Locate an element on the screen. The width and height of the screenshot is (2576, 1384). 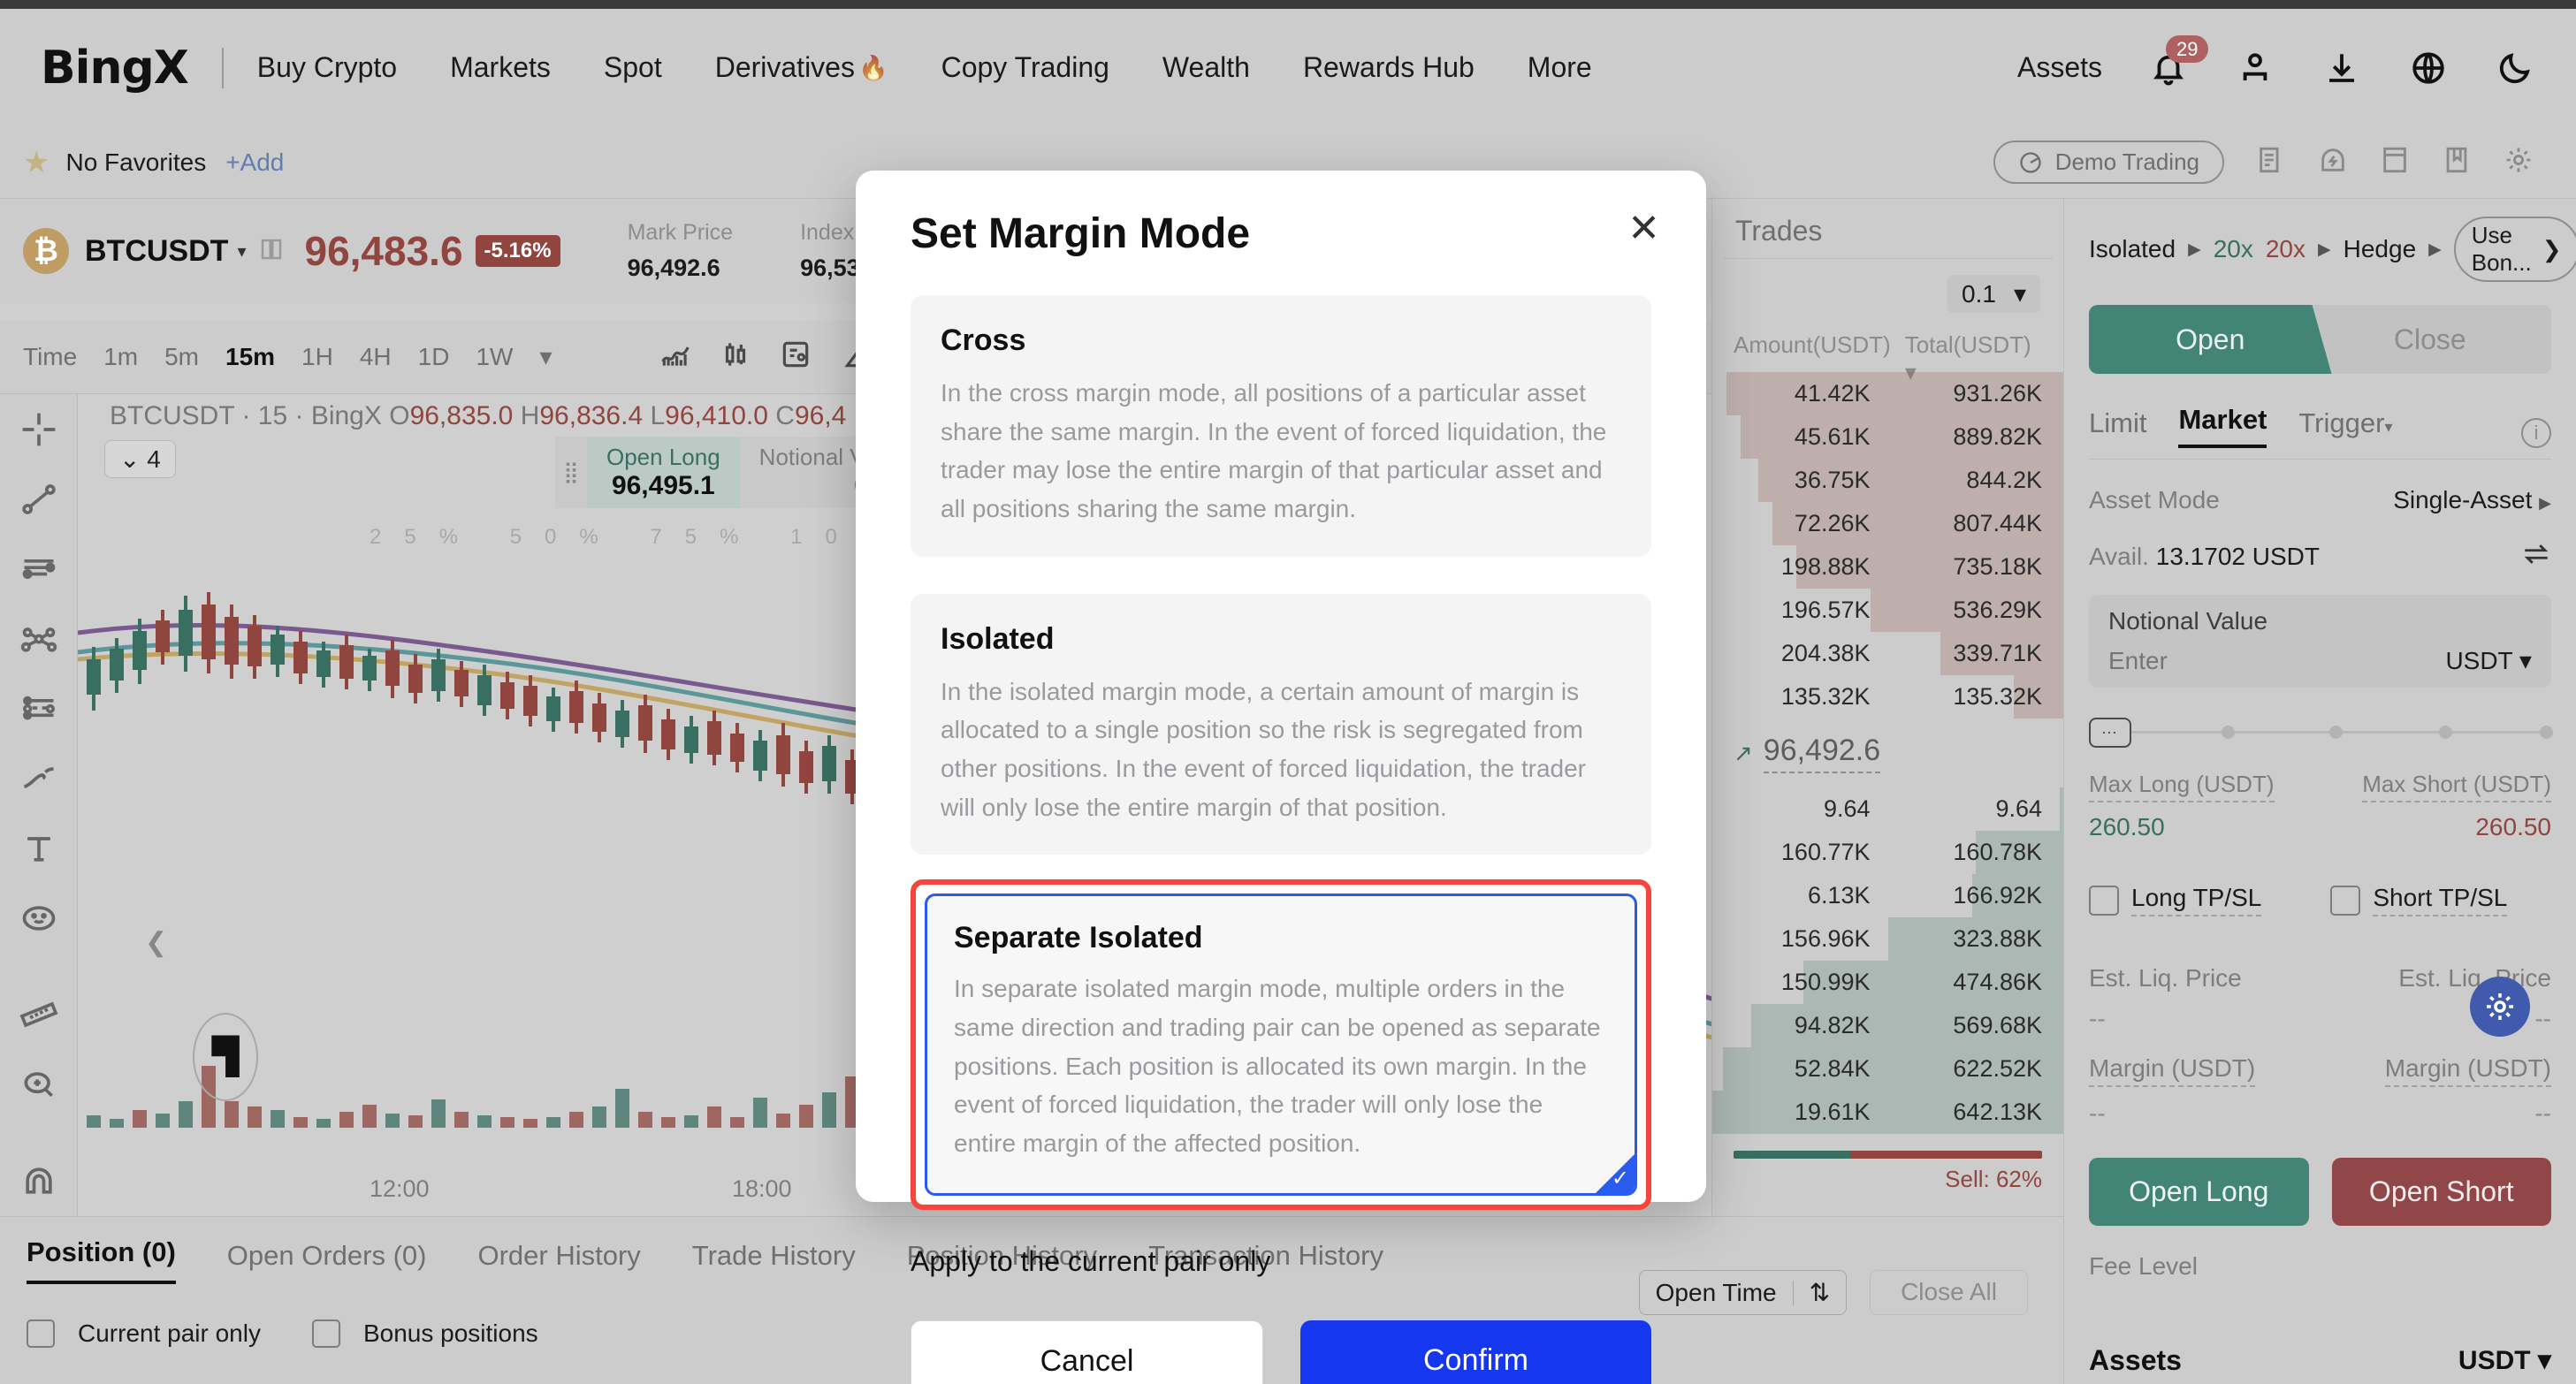
close-all-button: Close All is located at coordinates (1949, 1292).